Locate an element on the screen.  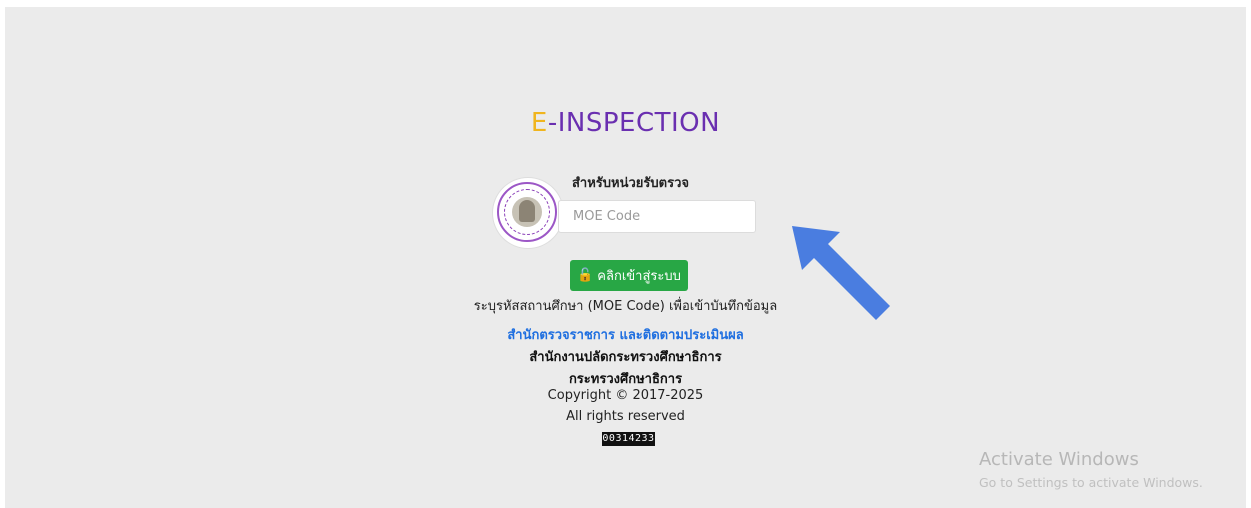
activate-windows-subtitle: Go to Settings to activate Windows. is located at coordinates (1091, 482).